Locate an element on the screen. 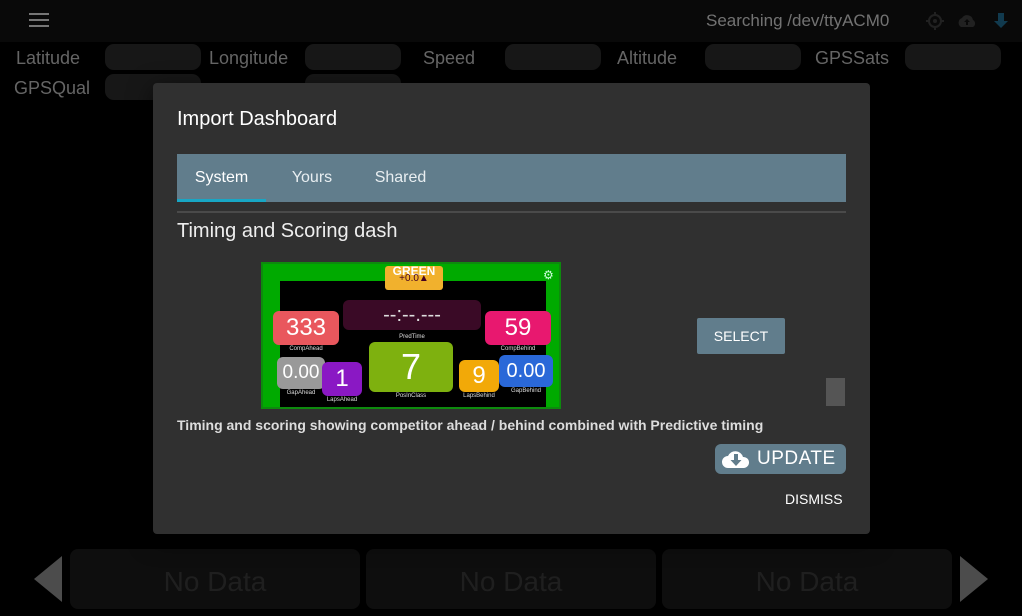  dashboard-source-tabs: System Yours Shared is located at coordinates (511, 178).